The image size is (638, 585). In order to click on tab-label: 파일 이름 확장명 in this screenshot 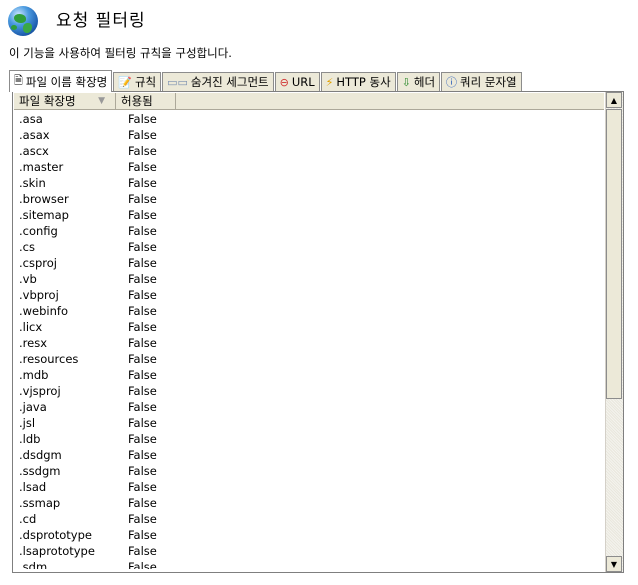, I will do `click(66, 81)`.